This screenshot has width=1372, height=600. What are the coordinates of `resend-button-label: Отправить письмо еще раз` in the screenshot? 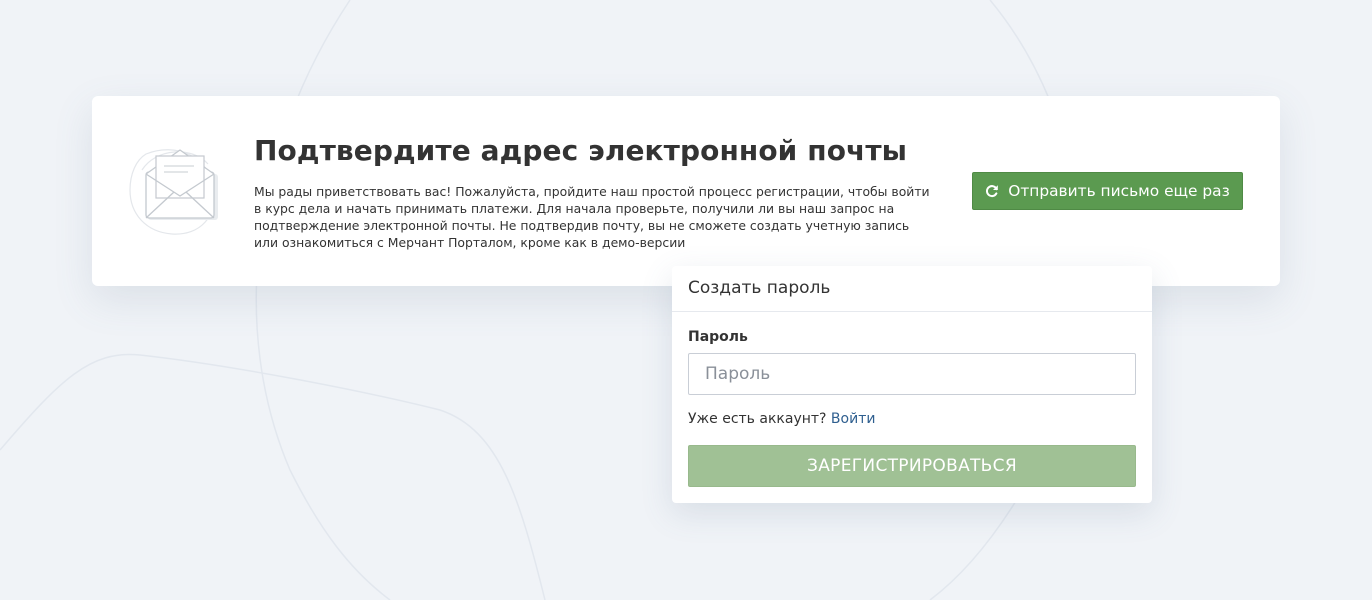 It's located at (1119, 191).